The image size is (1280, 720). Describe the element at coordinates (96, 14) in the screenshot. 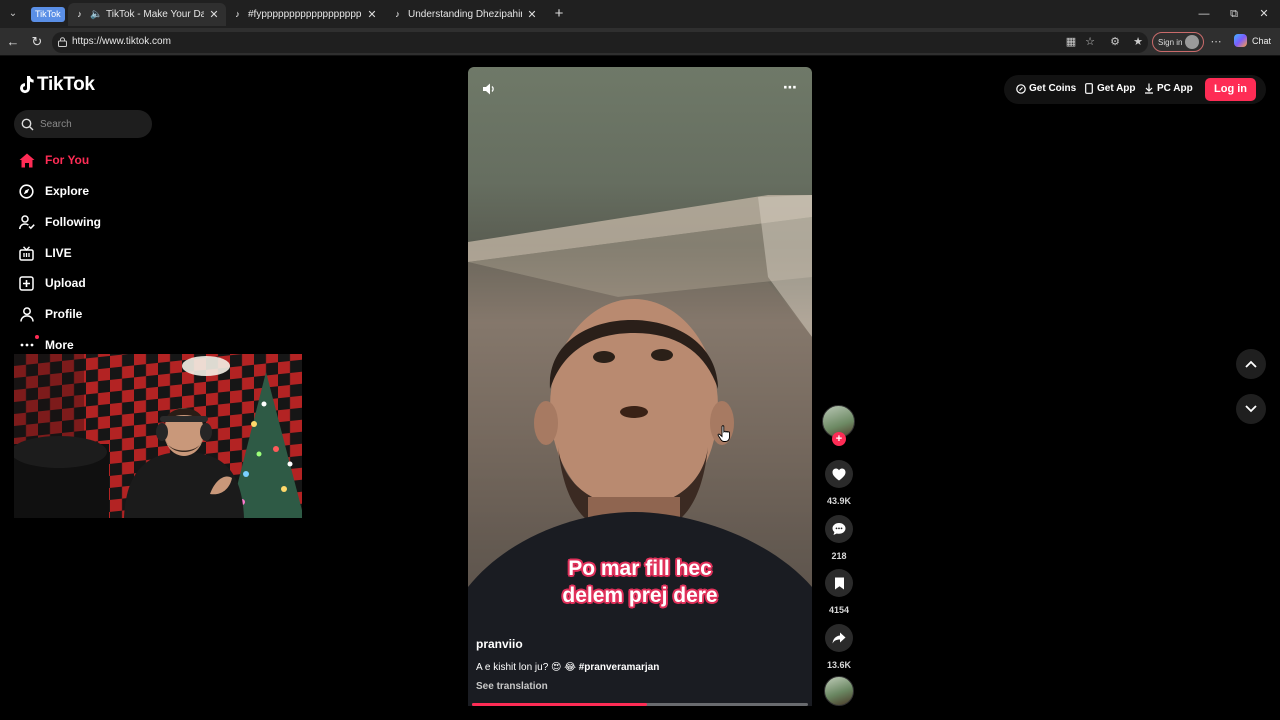

I see `speaker-icon: 🔈` at that location.